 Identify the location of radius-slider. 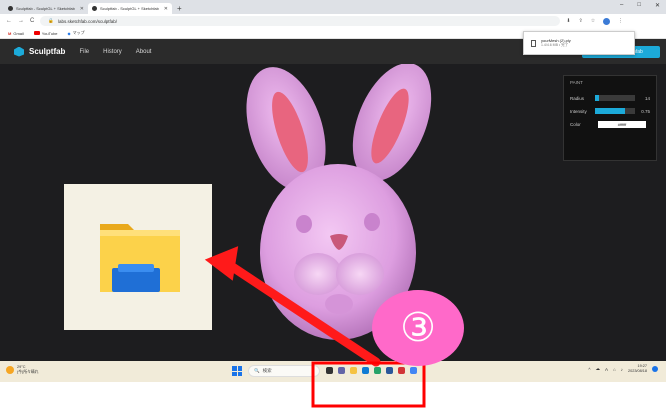
(615, 98).